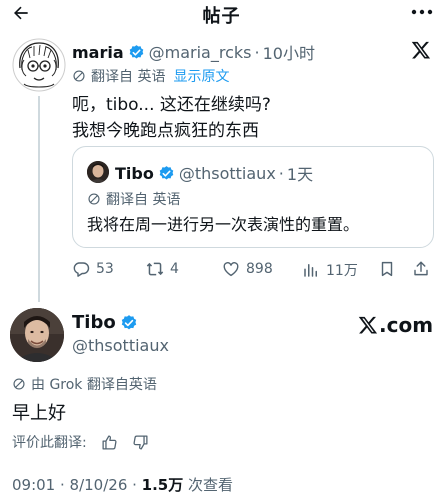 This screenshot has width=443, height=500. I want to click on view-count: 1.5万, so click(162, 485).